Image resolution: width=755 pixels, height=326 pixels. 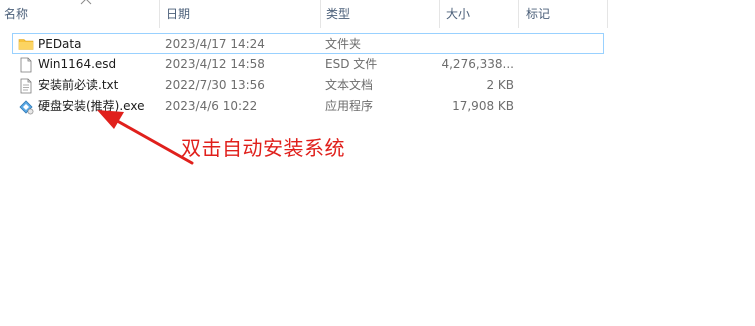 What do you see at coordinates (500, 85) in the screenshot?
I see `file-size: 2 KB` at bounding box center [500, 85].